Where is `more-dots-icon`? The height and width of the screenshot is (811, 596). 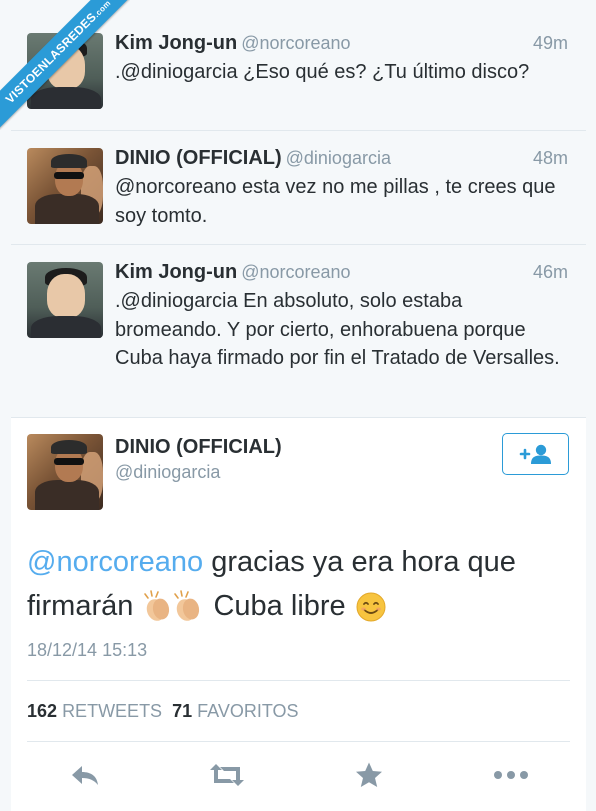
more-dots-icon is located at coordinates (511, 775).